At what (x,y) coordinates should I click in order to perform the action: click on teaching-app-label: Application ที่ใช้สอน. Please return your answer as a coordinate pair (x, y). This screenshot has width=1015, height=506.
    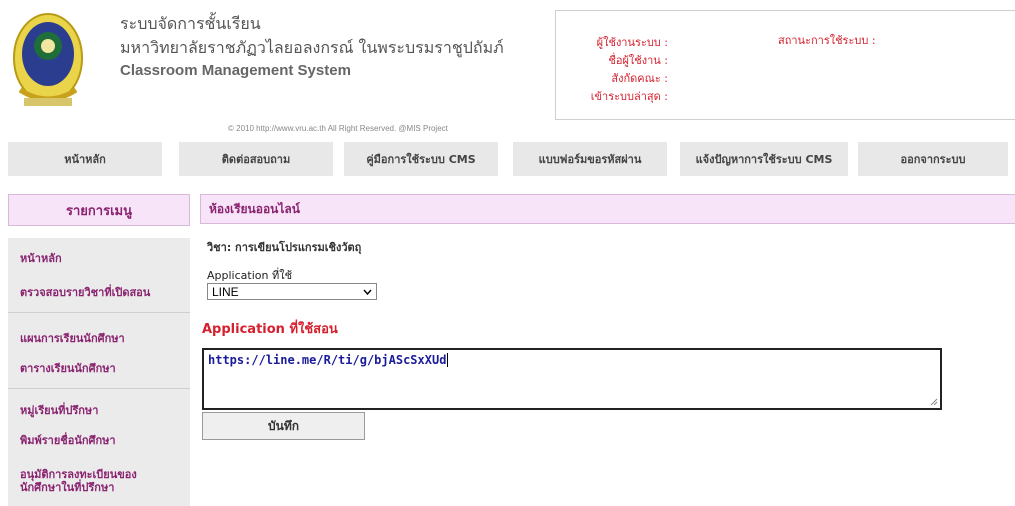
    Looking at the image, I should click on (270, 329).